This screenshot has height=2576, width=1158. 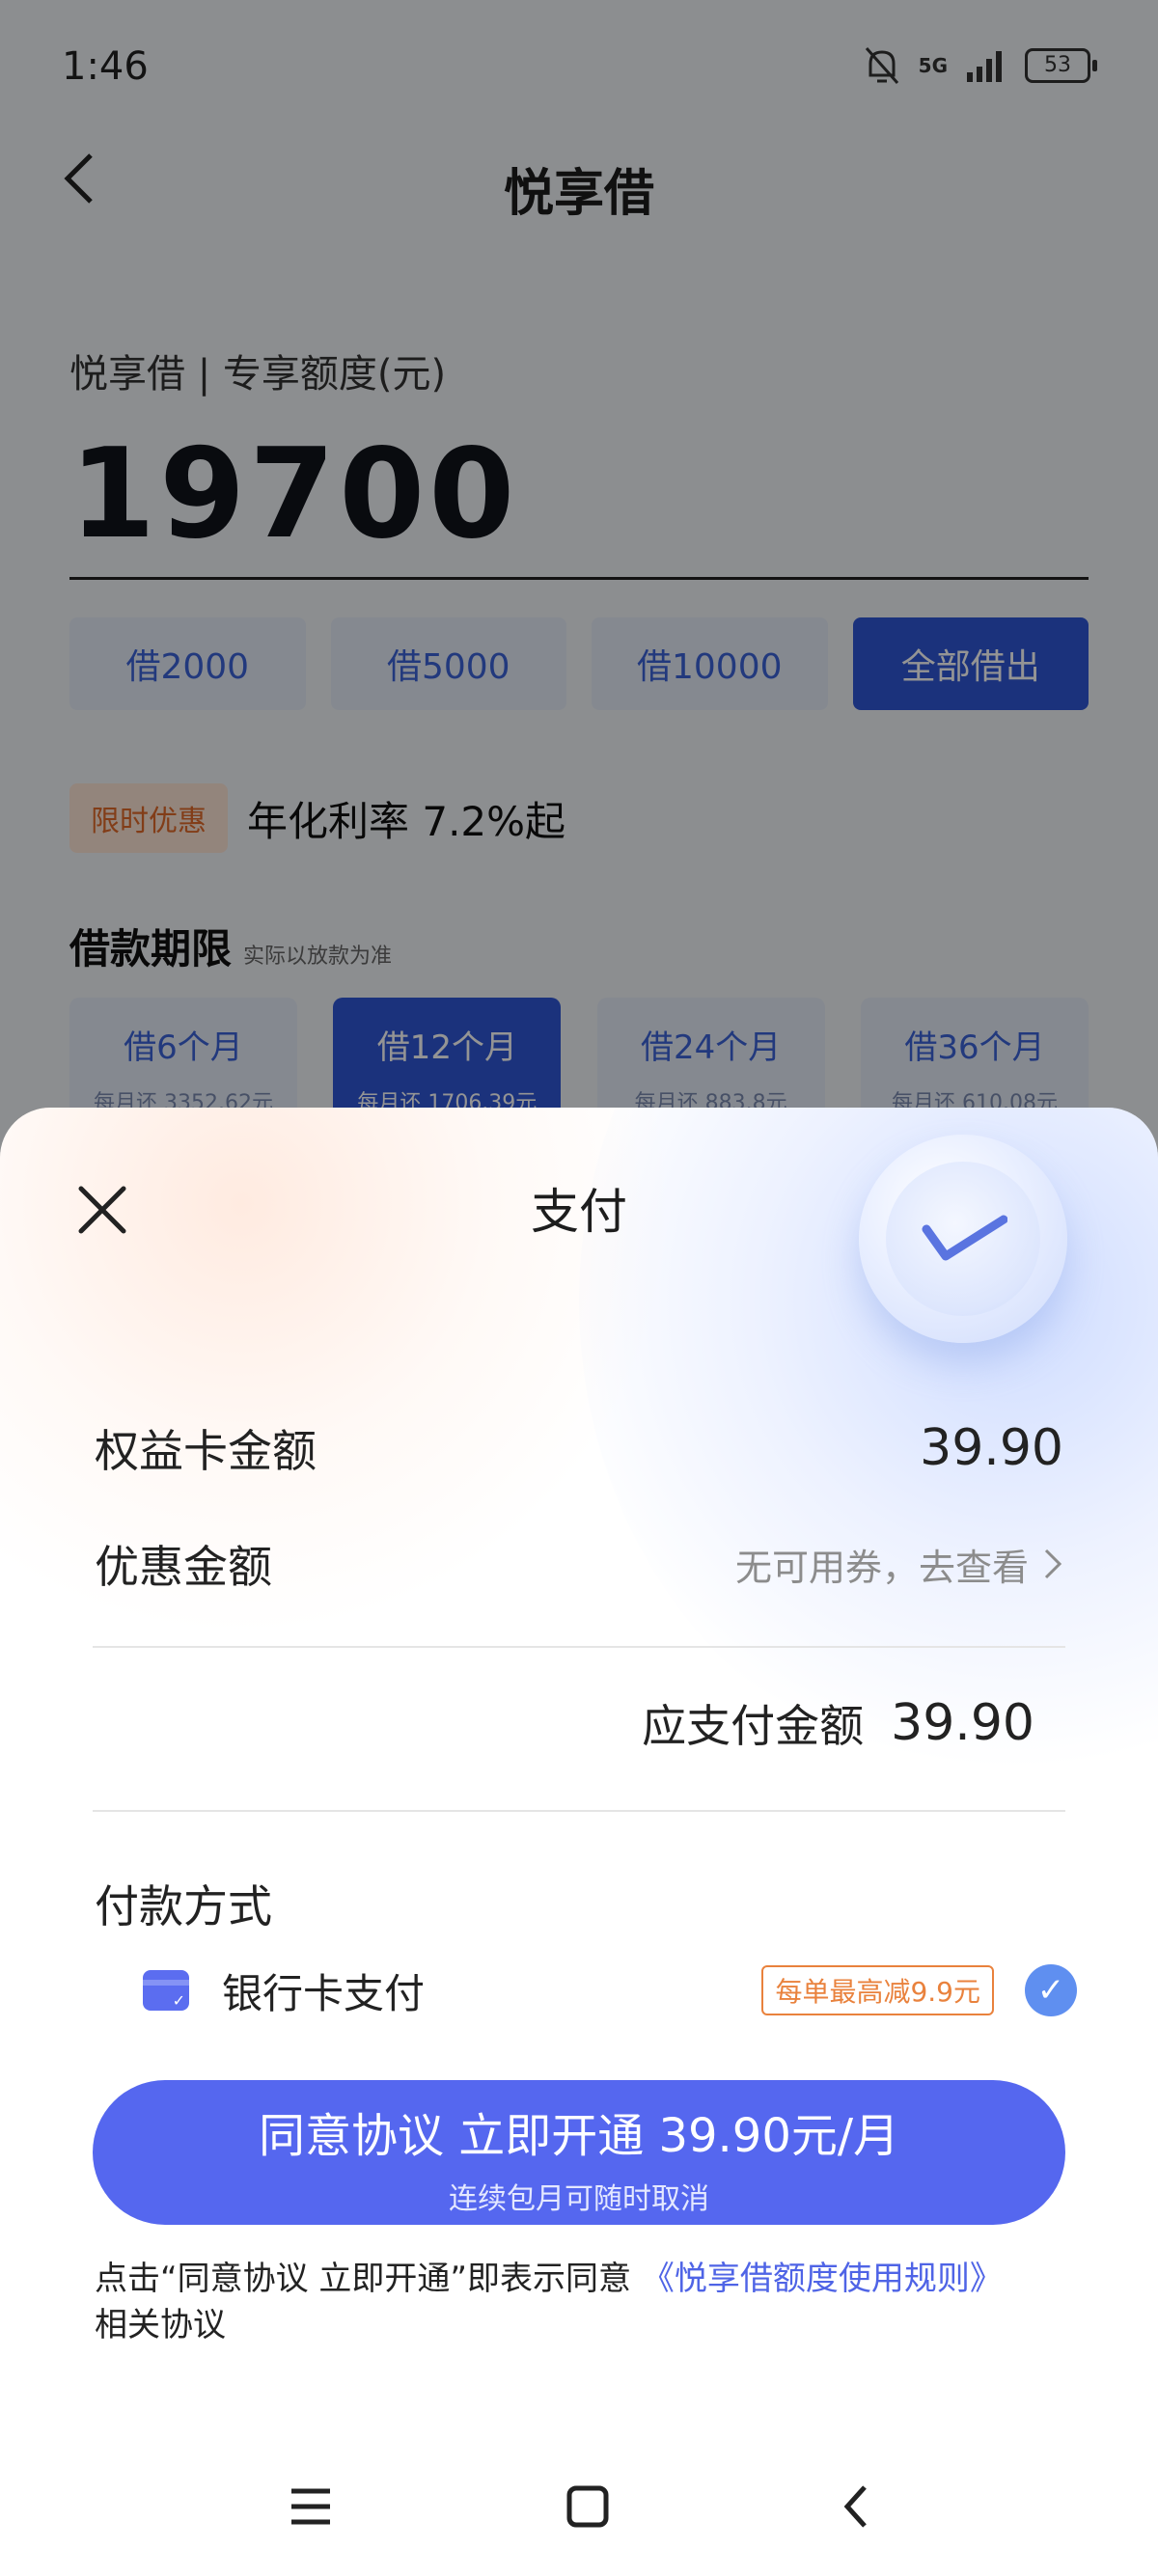 What do you see at coordinates (183, 1567) in the screenshot?
I see `discount-label: 优惠金额` at bounding box center [183, 1567].